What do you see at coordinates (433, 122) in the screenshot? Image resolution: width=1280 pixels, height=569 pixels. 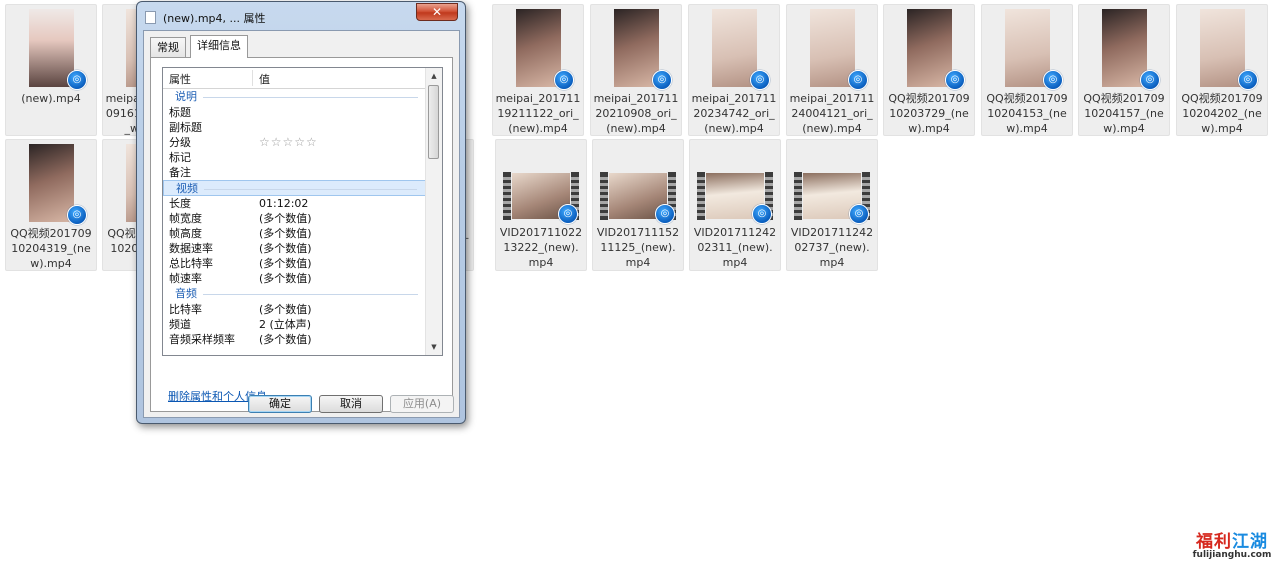 I see `scroll-thumb` at bounding box center [433, 122].